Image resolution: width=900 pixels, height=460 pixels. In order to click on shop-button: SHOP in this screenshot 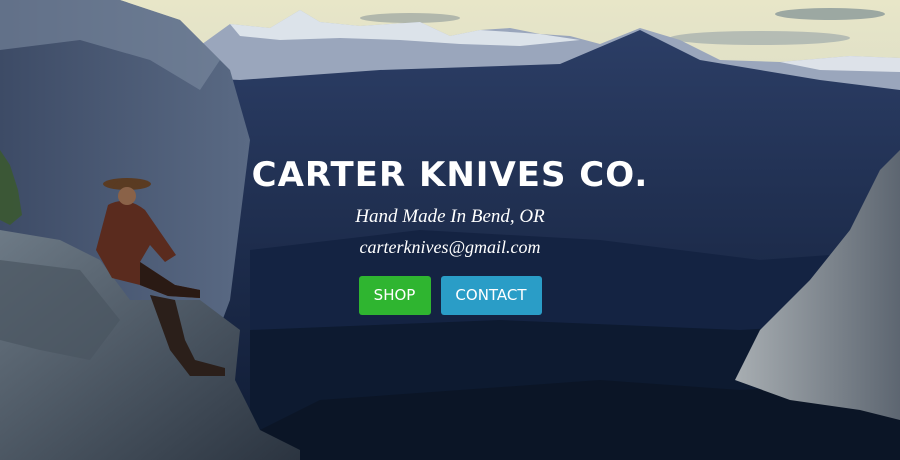, I will do `click(394, 295)`.